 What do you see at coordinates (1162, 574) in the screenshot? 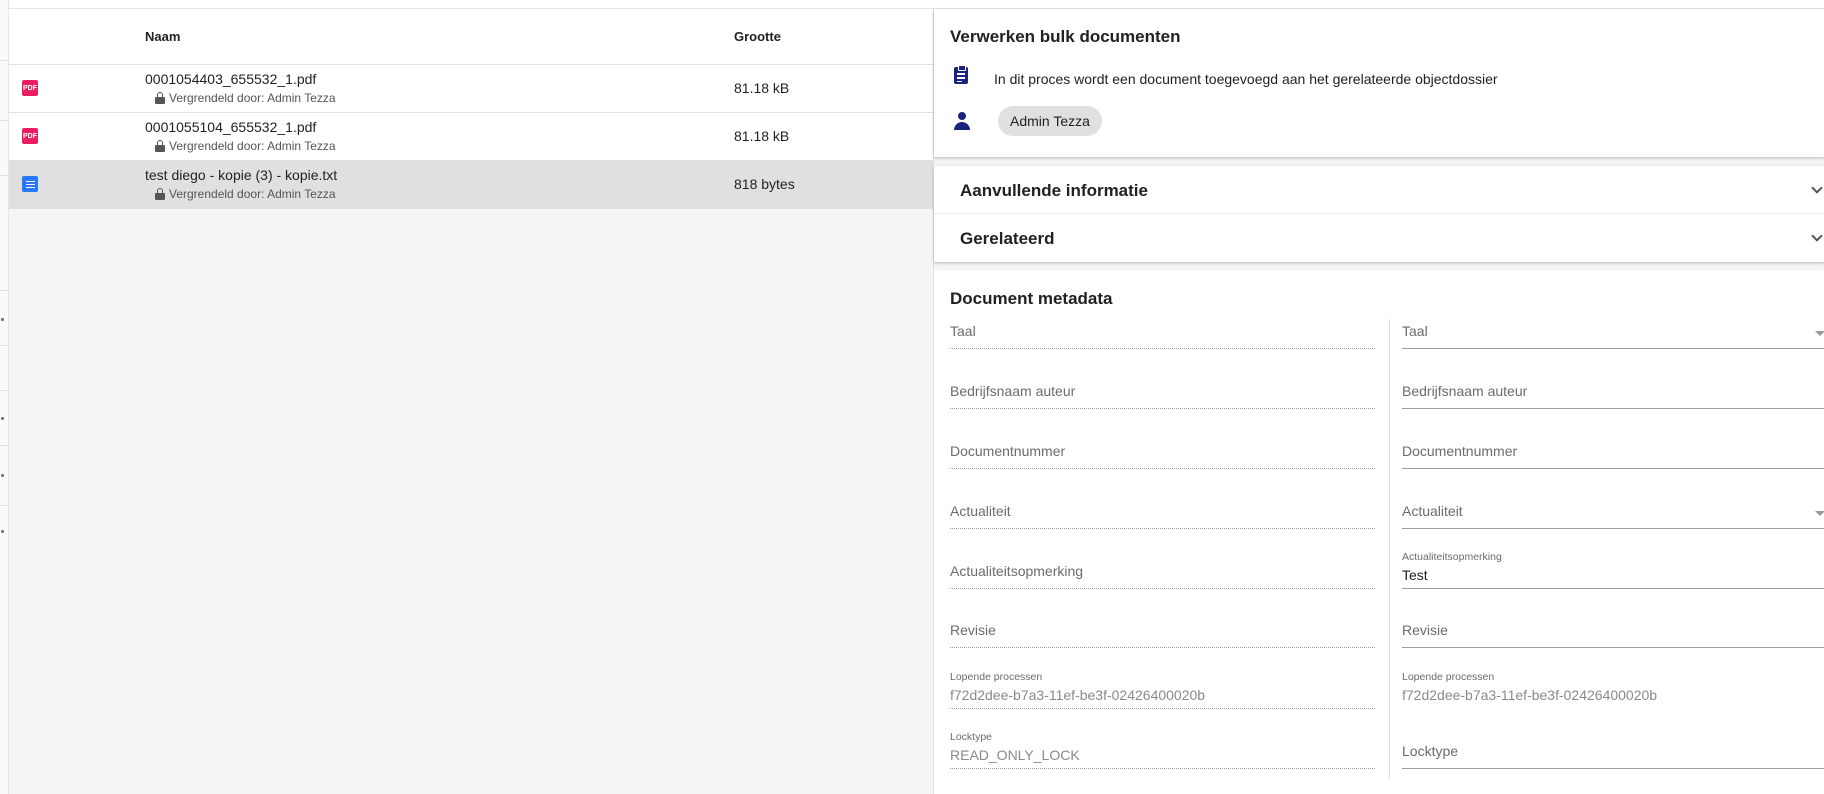
I see `actualiteitsopmerking-field-readonly: Actualiteitsopmerking` at bounding box center [1162, 574].